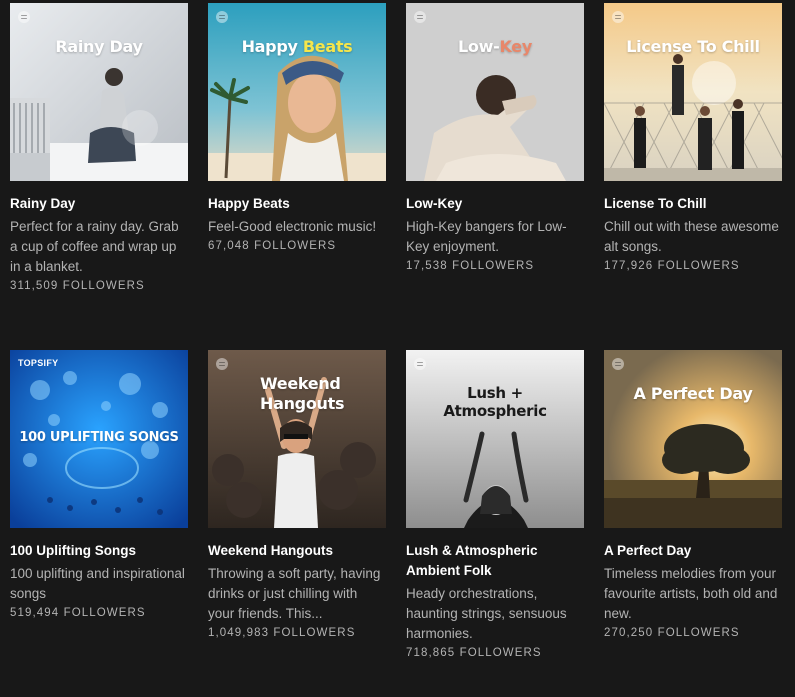 Image resolution: width=795 pixels, height=697 pixels. Describe the element at coordinates (282, 633) in the screenshot. I see `follower-count: 1,049,983 FOLLOWERS` at that location.